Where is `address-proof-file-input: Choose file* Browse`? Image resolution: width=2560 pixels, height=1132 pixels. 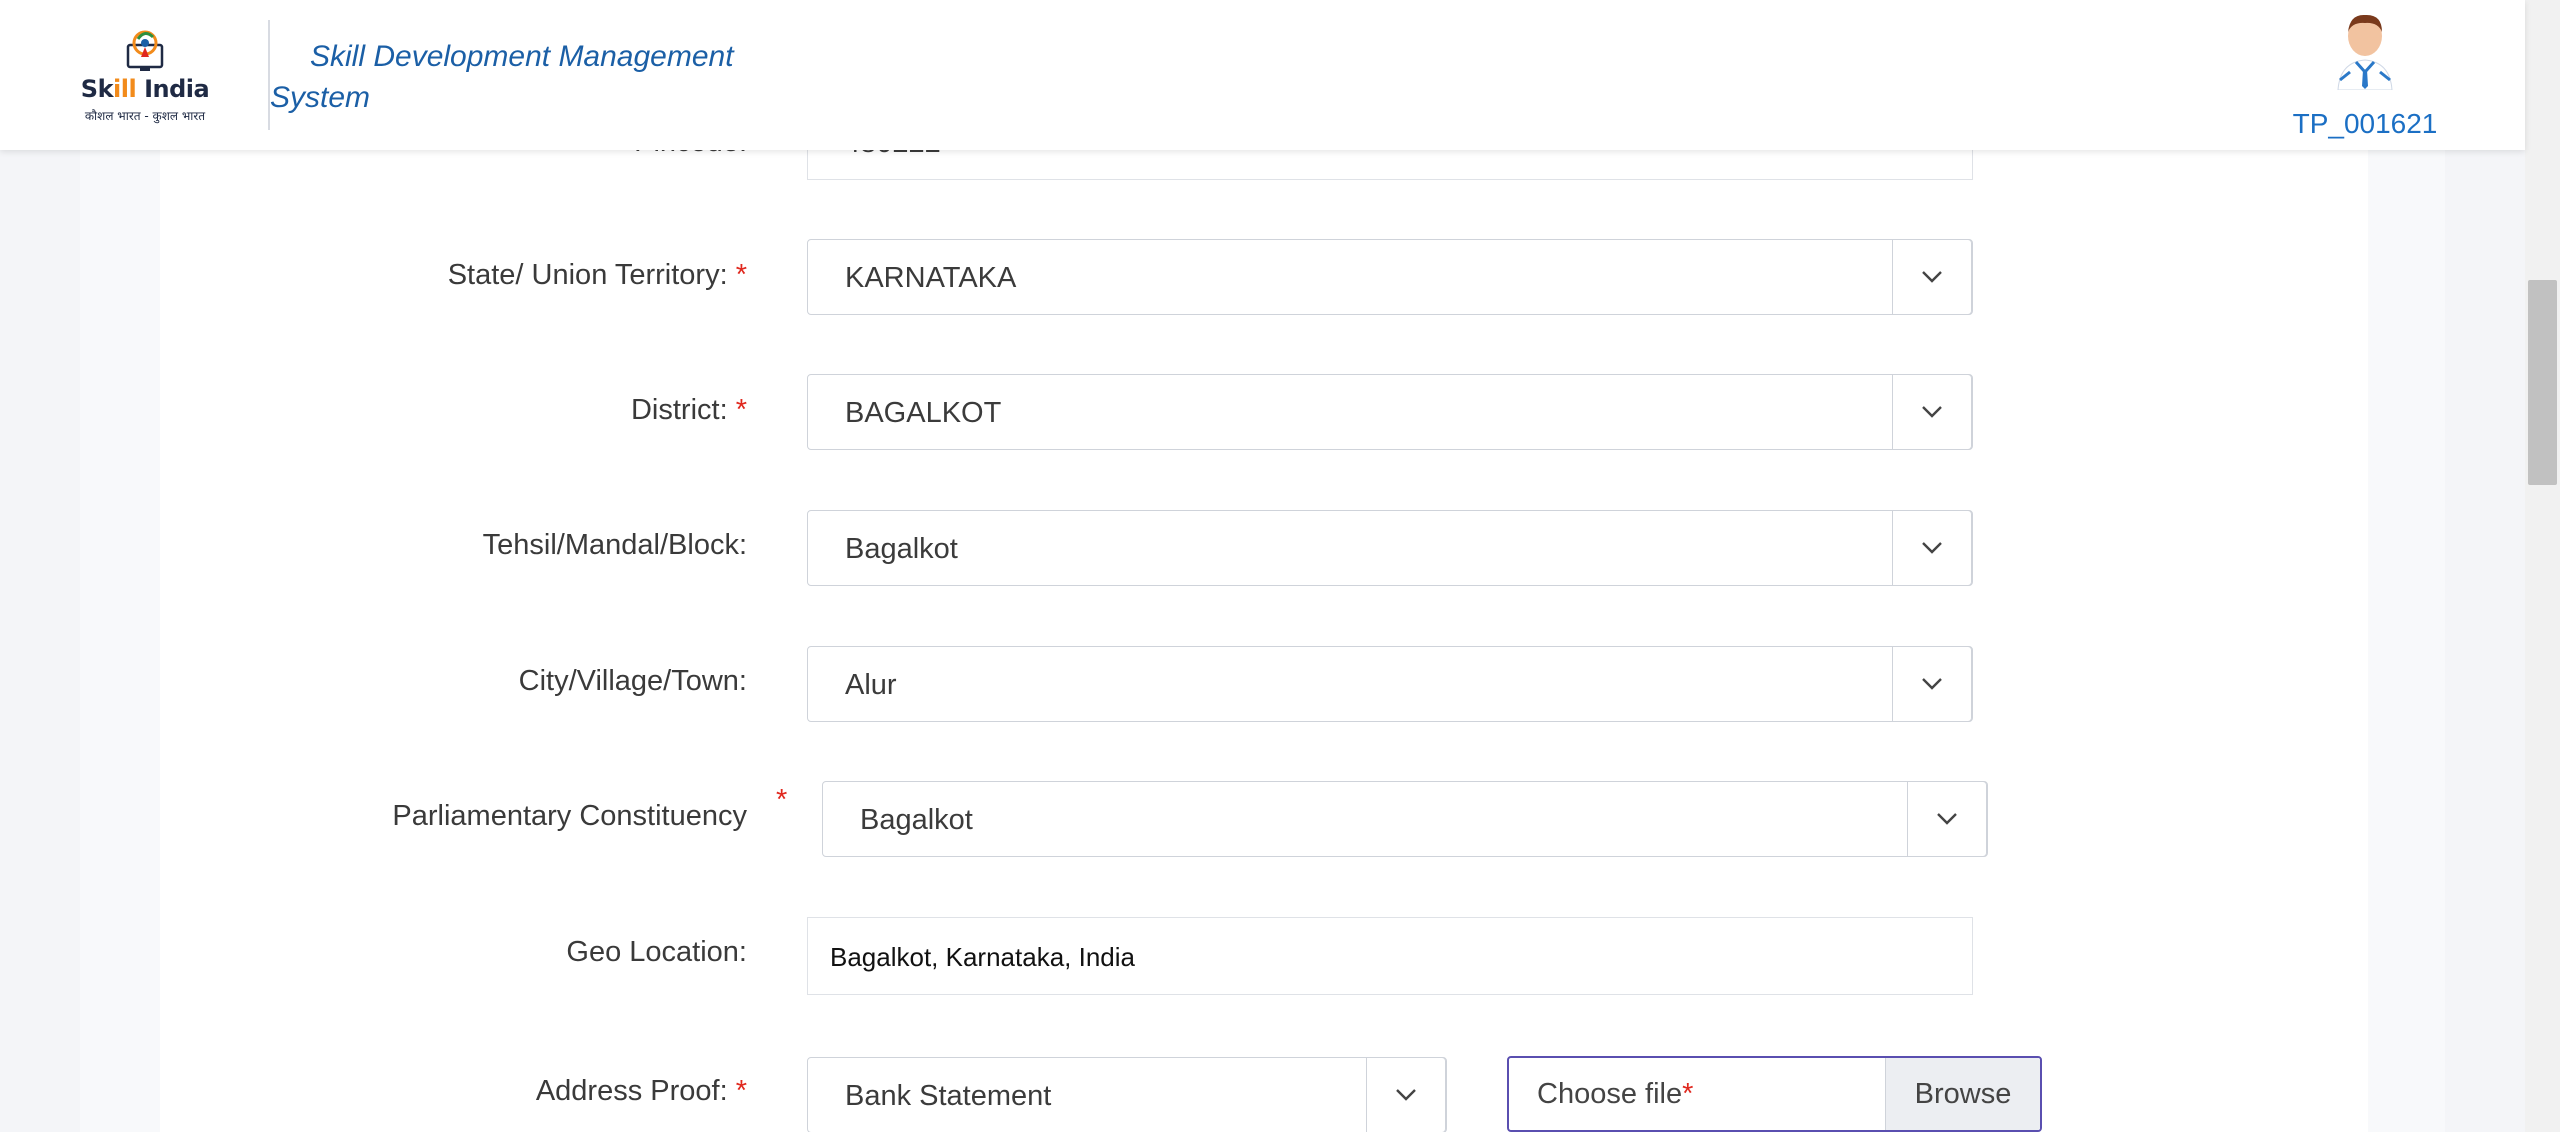
address-proof-file-input: Choose file* Browse is located at coordinates (1774, 1094).